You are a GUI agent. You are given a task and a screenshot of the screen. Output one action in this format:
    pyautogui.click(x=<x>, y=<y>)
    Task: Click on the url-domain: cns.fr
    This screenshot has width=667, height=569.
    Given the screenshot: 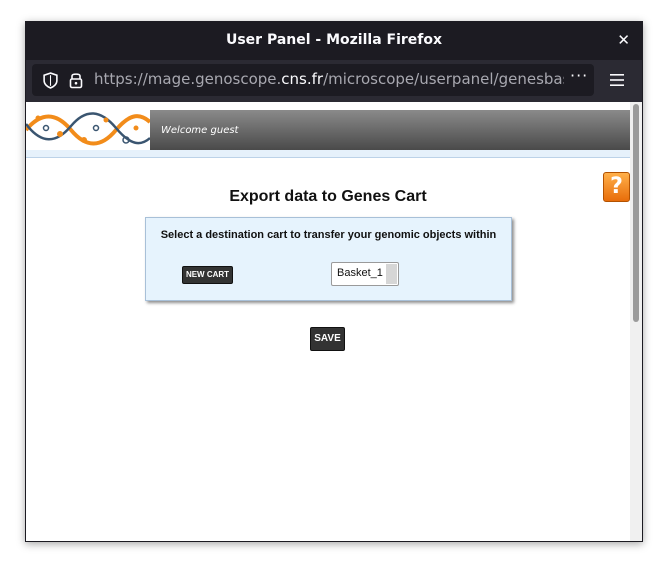 What is the action you would take?
    pyautogui.click(x=302, y=79)
    